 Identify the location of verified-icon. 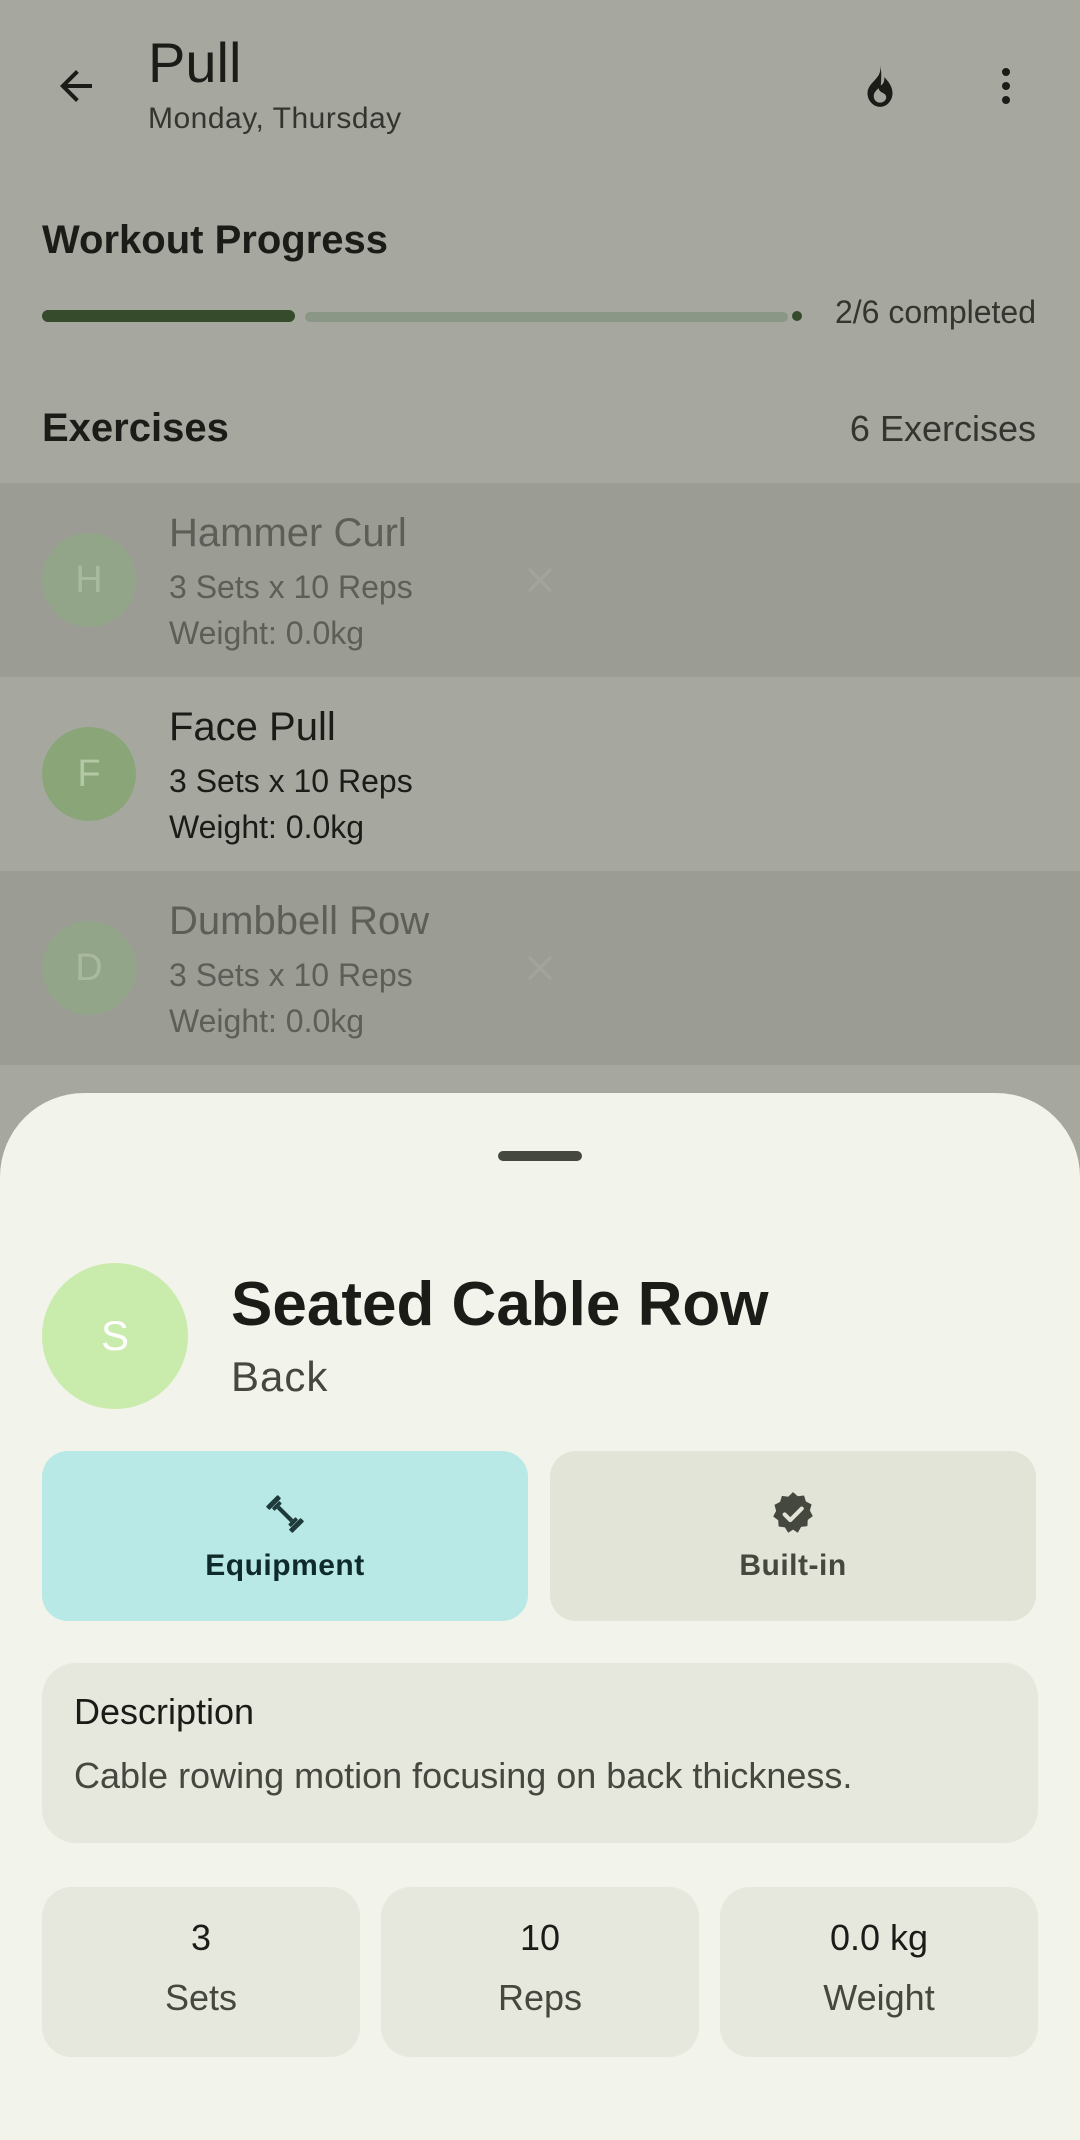
(793, 1512).